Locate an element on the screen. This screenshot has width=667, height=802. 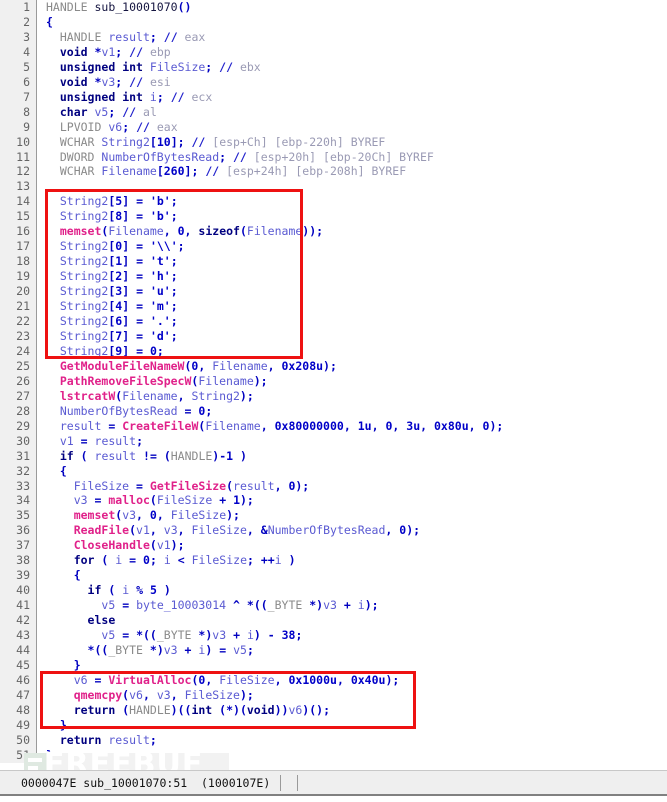
code-line: 31 if ( result != (HANDLE)-1 ) is located at coordinates (333, 456).